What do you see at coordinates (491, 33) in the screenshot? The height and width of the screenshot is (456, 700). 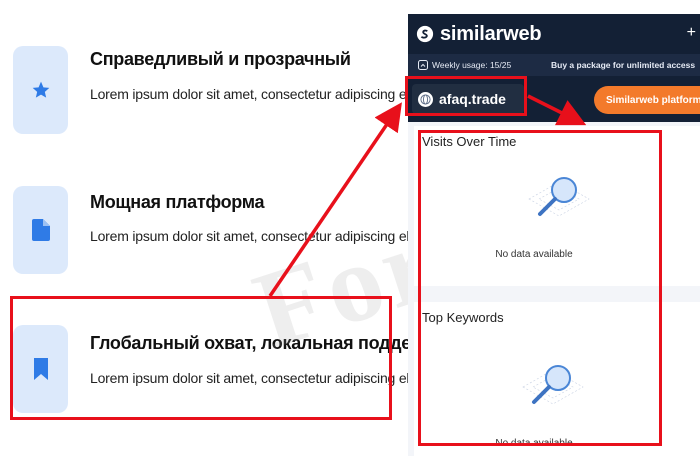 I see `similarweb-logo-text: similarweb` at bounding box center [491, 33].